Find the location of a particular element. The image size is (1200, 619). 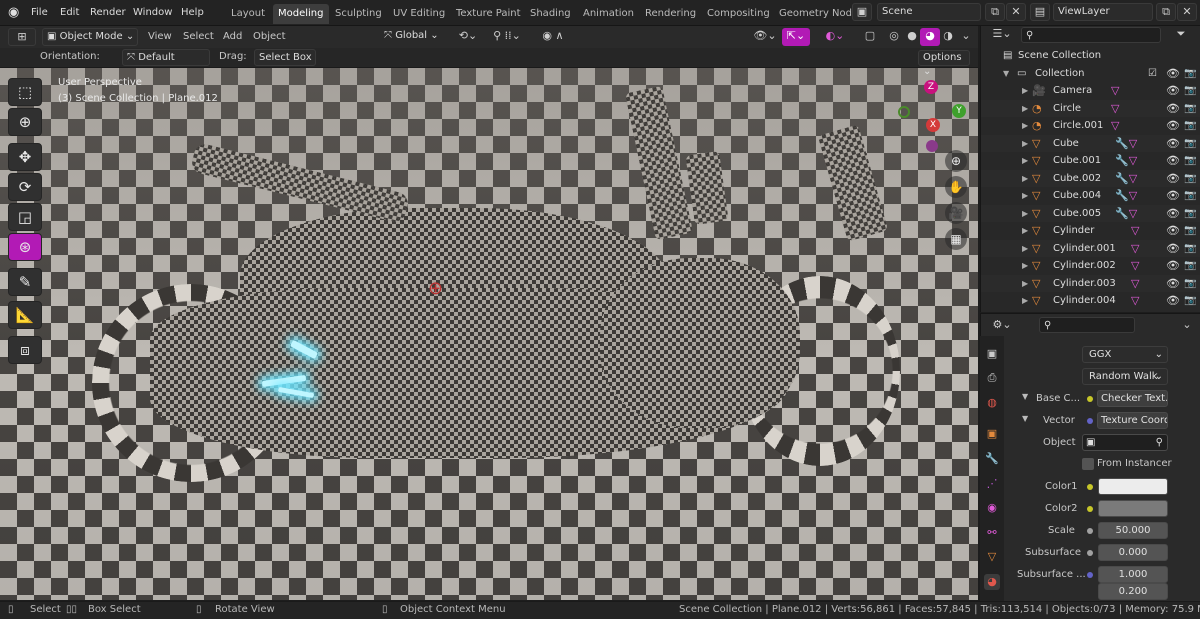

outliner-item: ▶ ▽ Cylinder.004 ▽ 👁 📷 is located at coordinates (1090, 301).